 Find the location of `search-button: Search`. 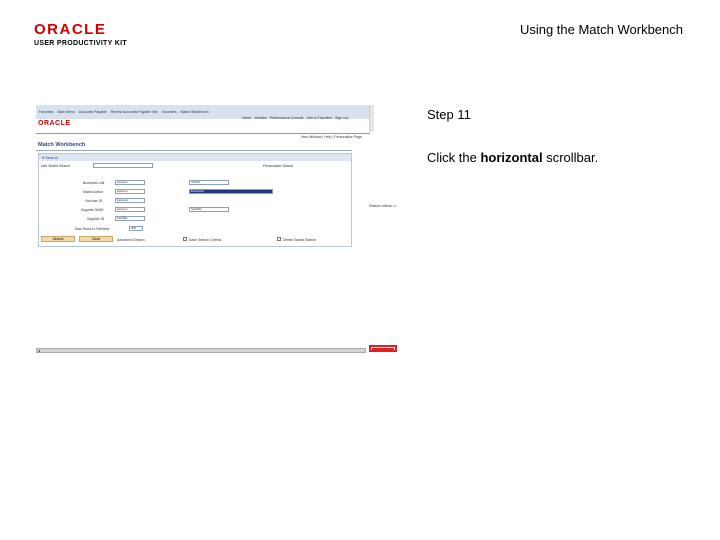

search-button: Search is located at coordinates (58, 239).